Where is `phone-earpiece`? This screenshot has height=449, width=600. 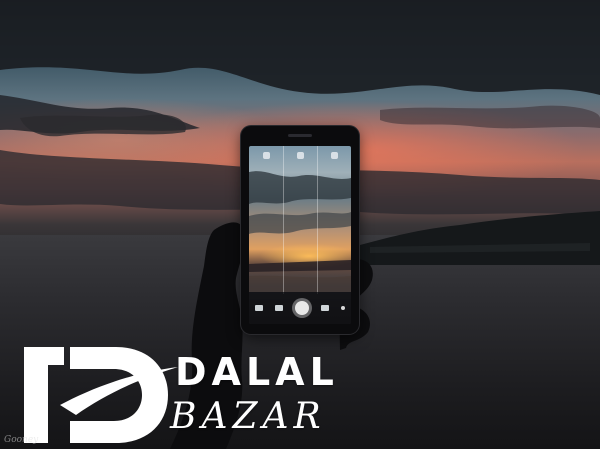 phone-earpiece is located at coordinates (300, 135).